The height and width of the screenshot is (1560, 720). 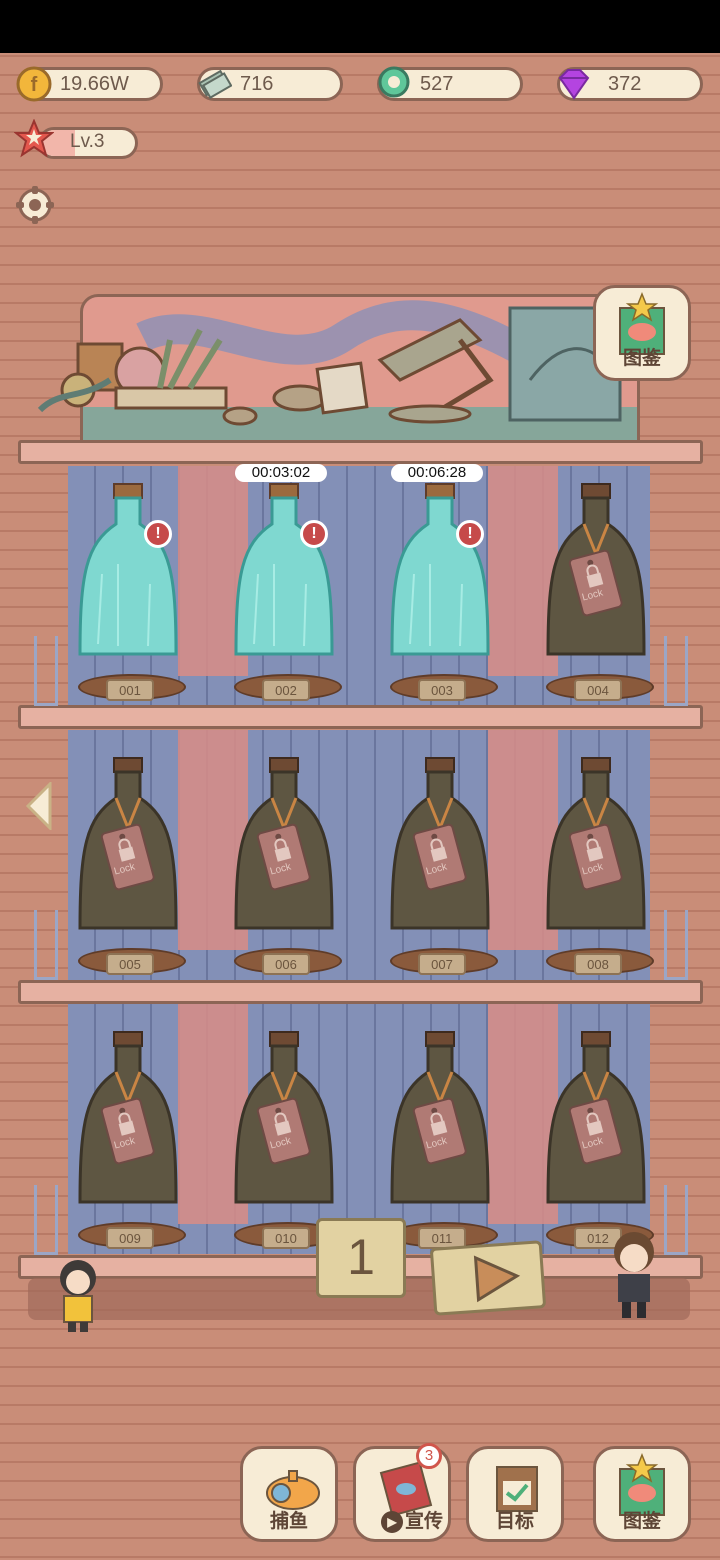 I want to click on level-indicator: Lv.3, so click(x=76, y=139).